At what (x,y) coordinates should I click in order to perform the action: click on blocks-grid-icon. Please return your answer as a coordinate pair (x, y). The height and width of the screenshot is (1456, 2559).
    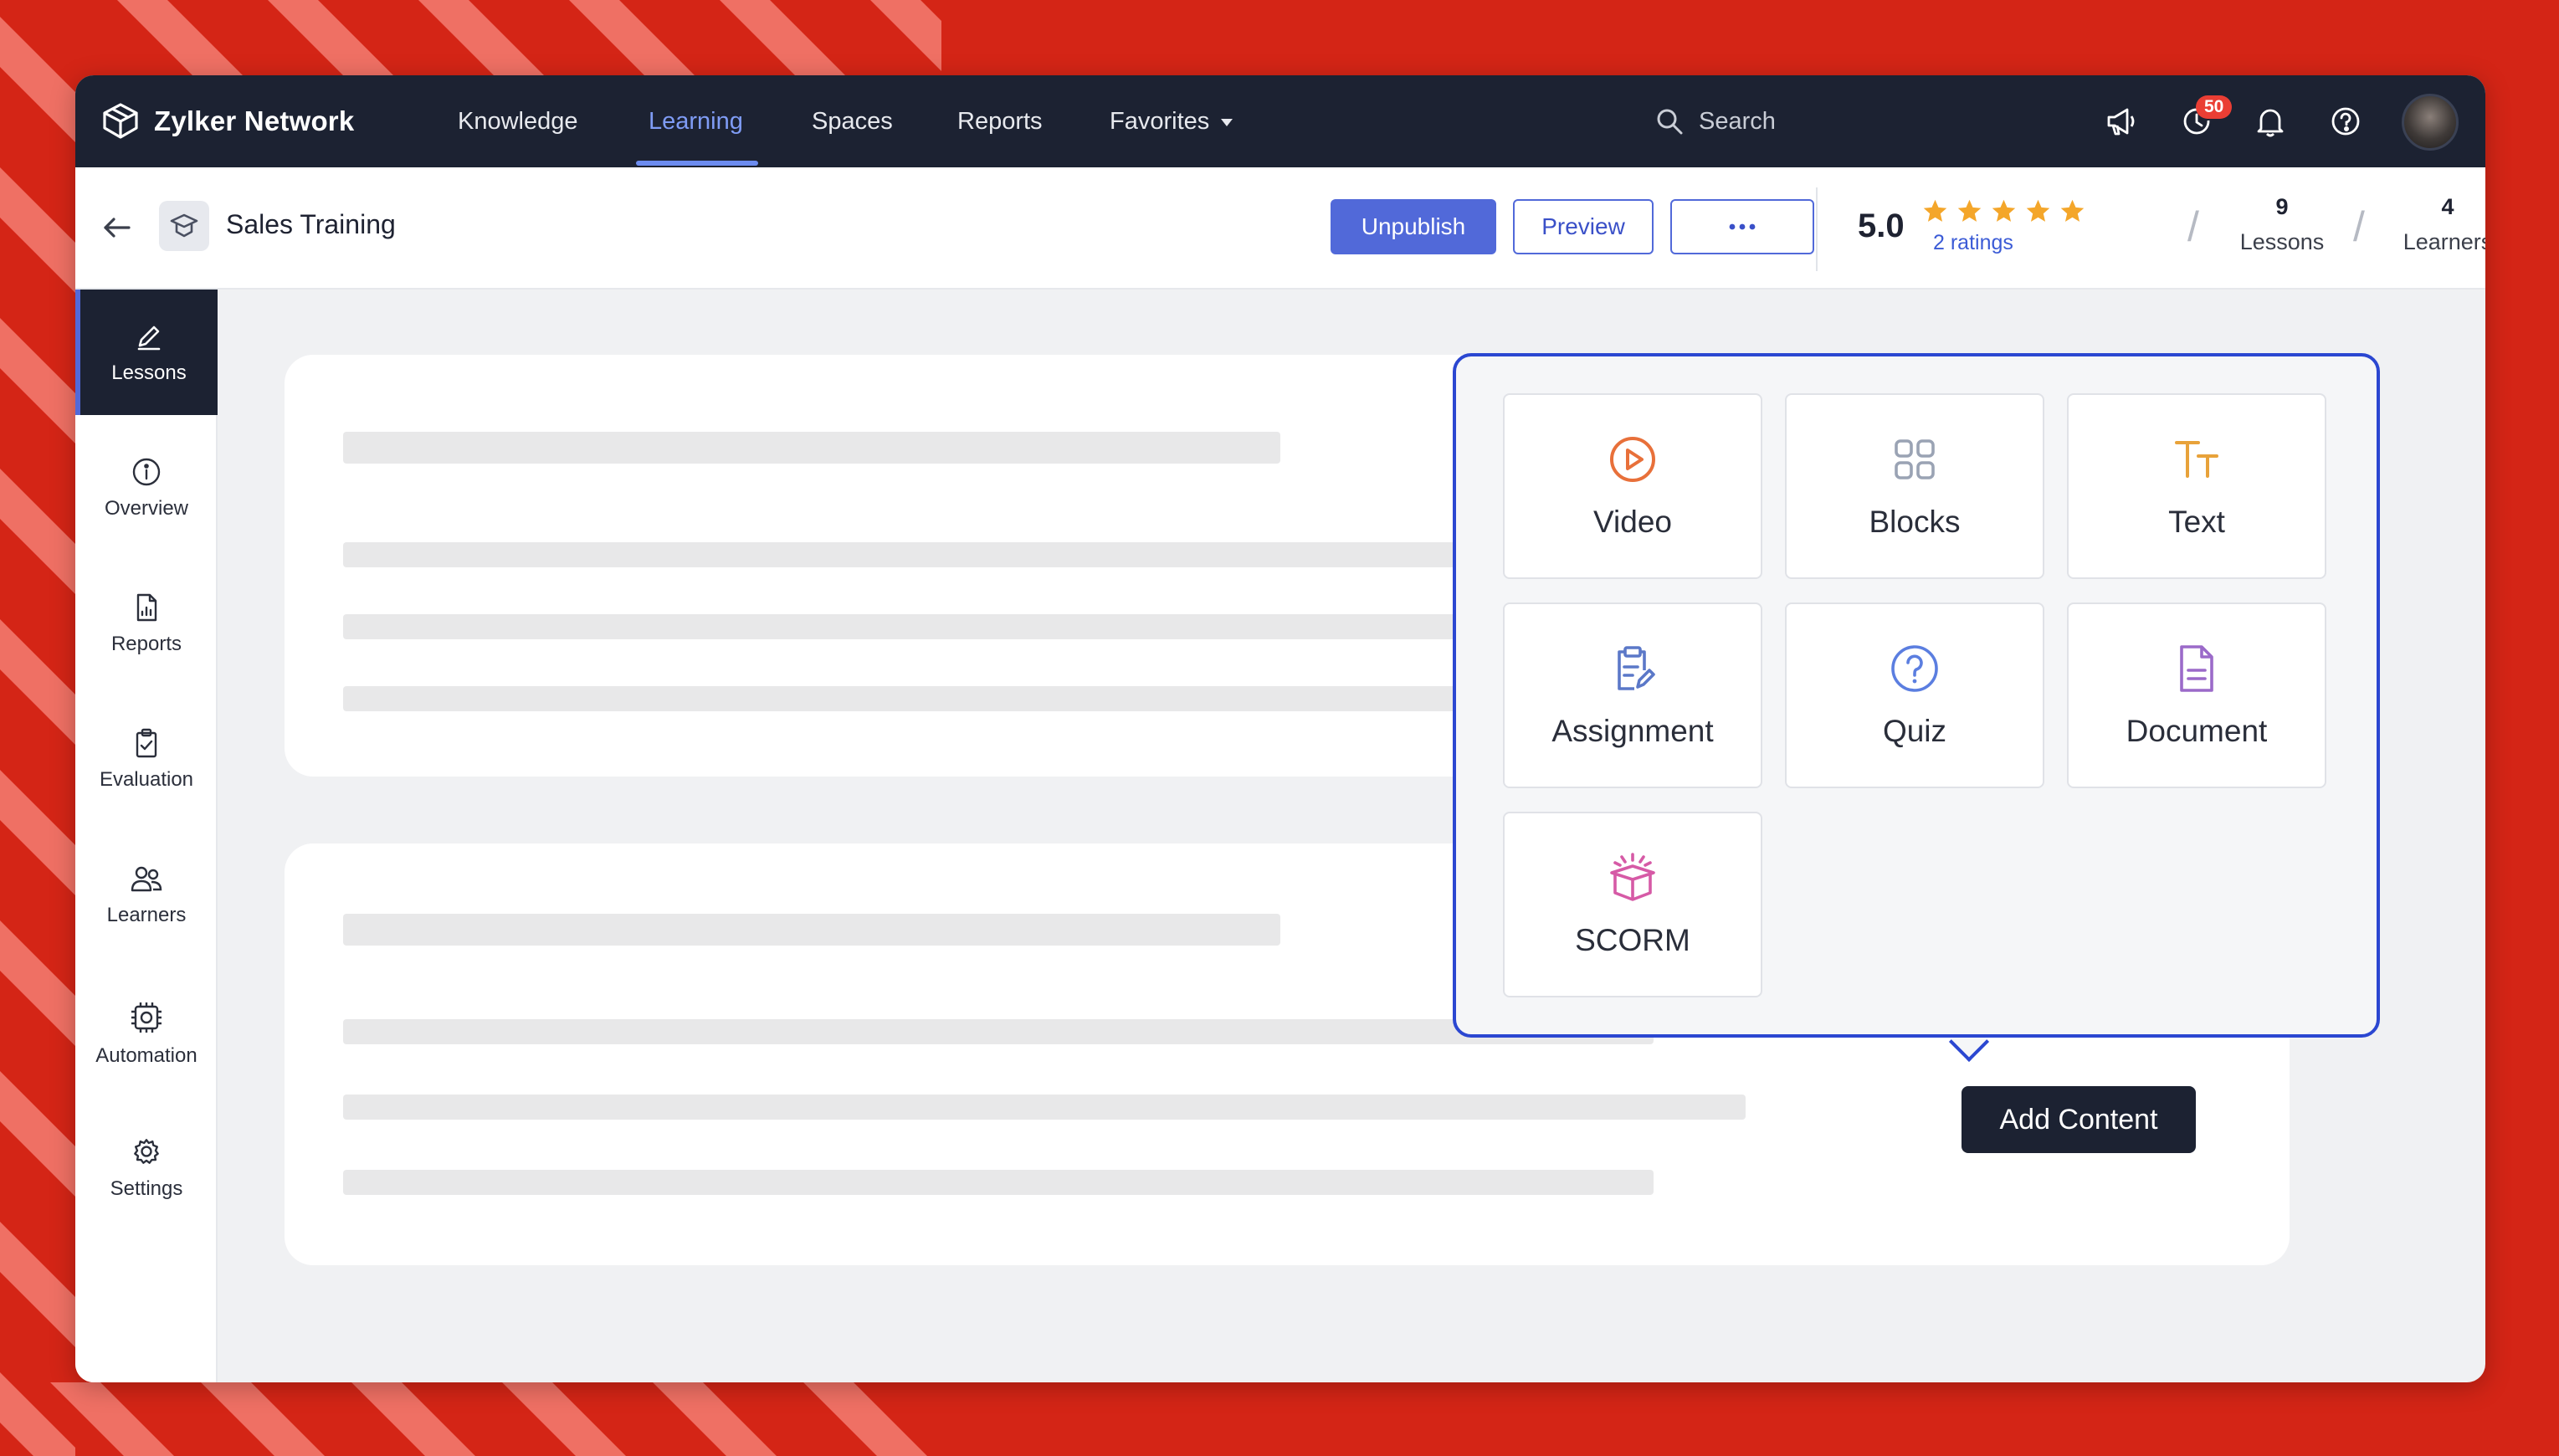
    Looking at the image, I should click on (1915, 459).